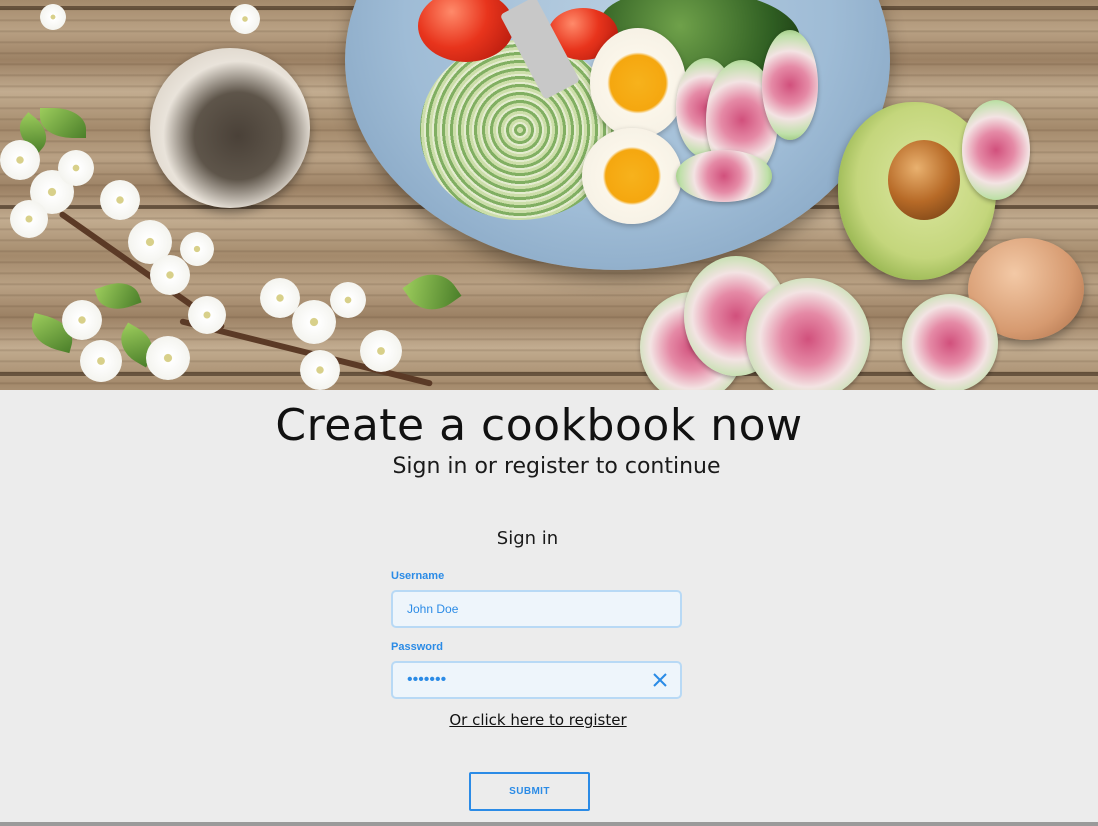 The image size is (1098, 826). What do you see at coordinates (539, 425) in the screenshot?
I see `page-title: Create a cookbook now` at bounding box center [539, 425].